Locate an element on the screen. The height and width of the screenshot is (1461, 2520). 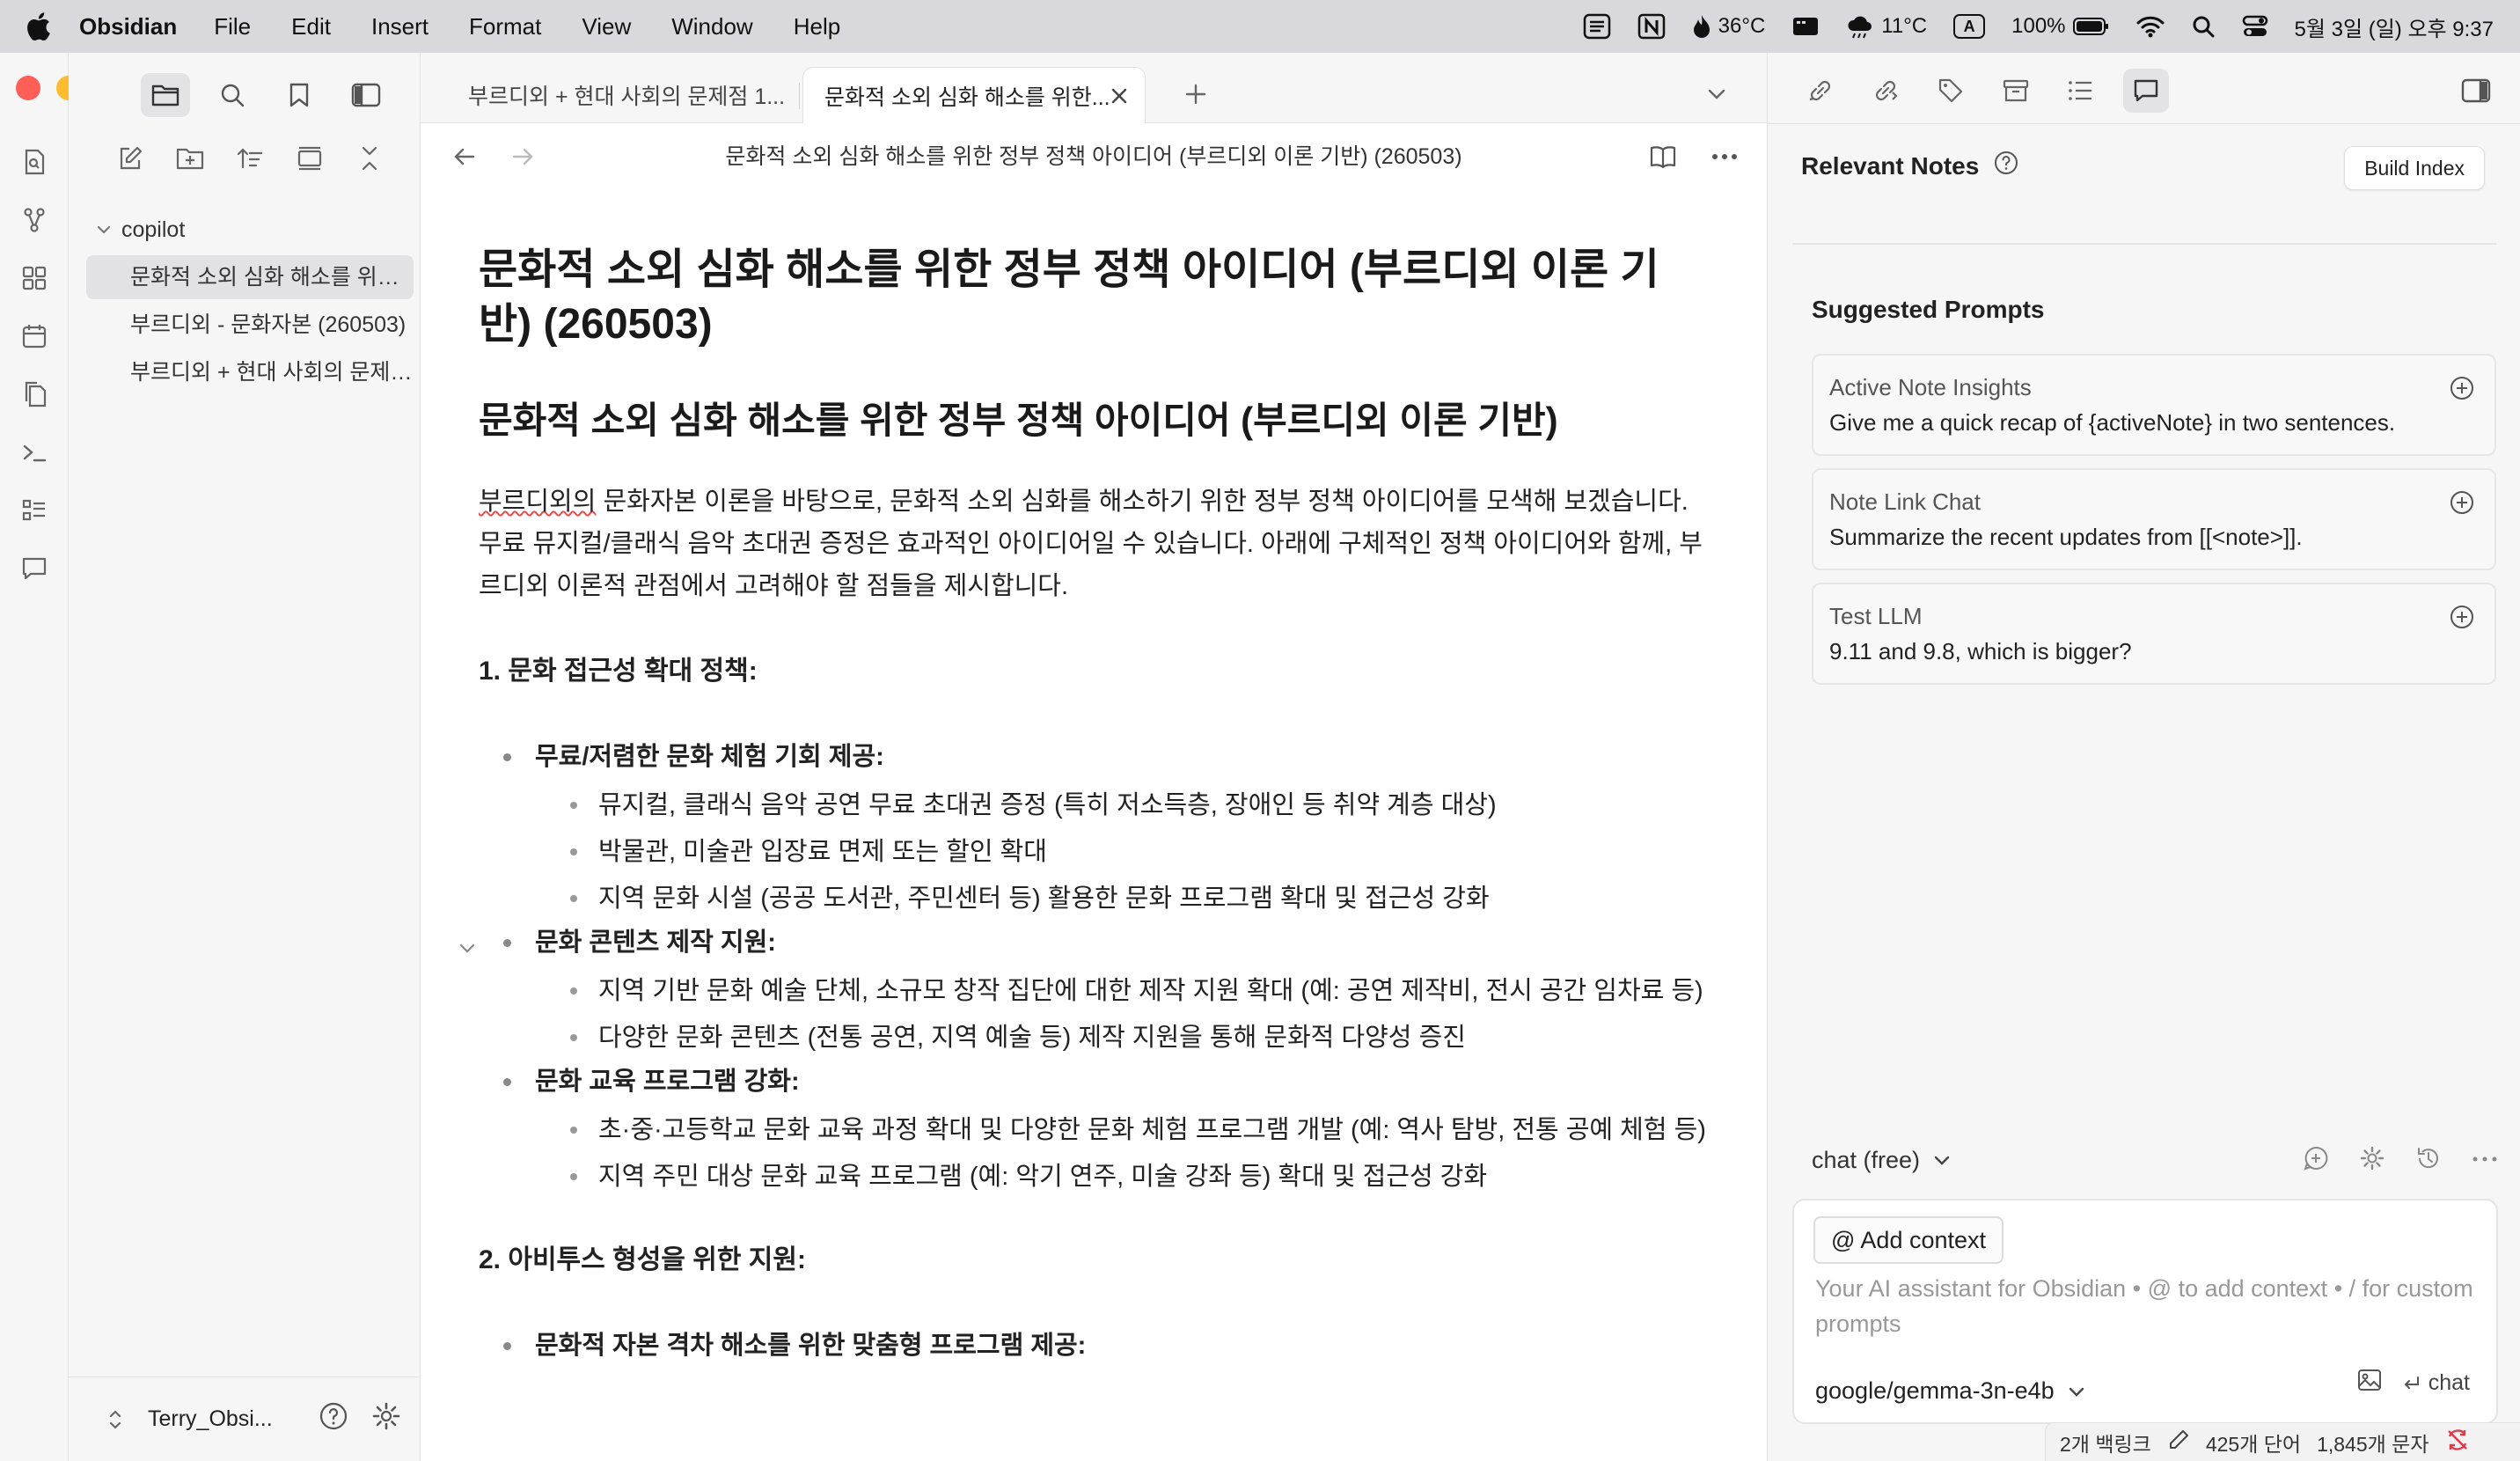
build-index-button: Build Index is located at coordinates (2414, 168).